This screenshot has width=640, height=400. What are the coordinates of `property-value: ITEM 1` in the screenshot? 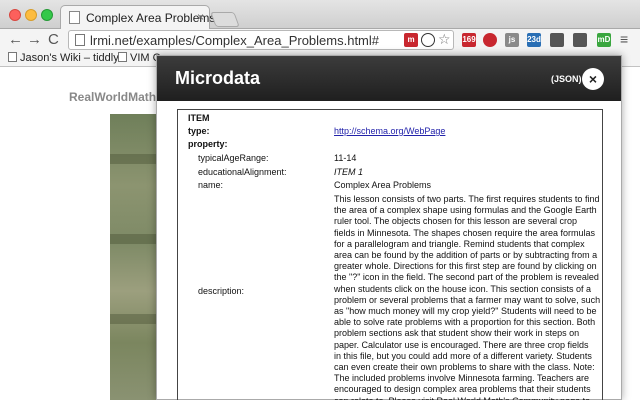 It's located at (349, 172).